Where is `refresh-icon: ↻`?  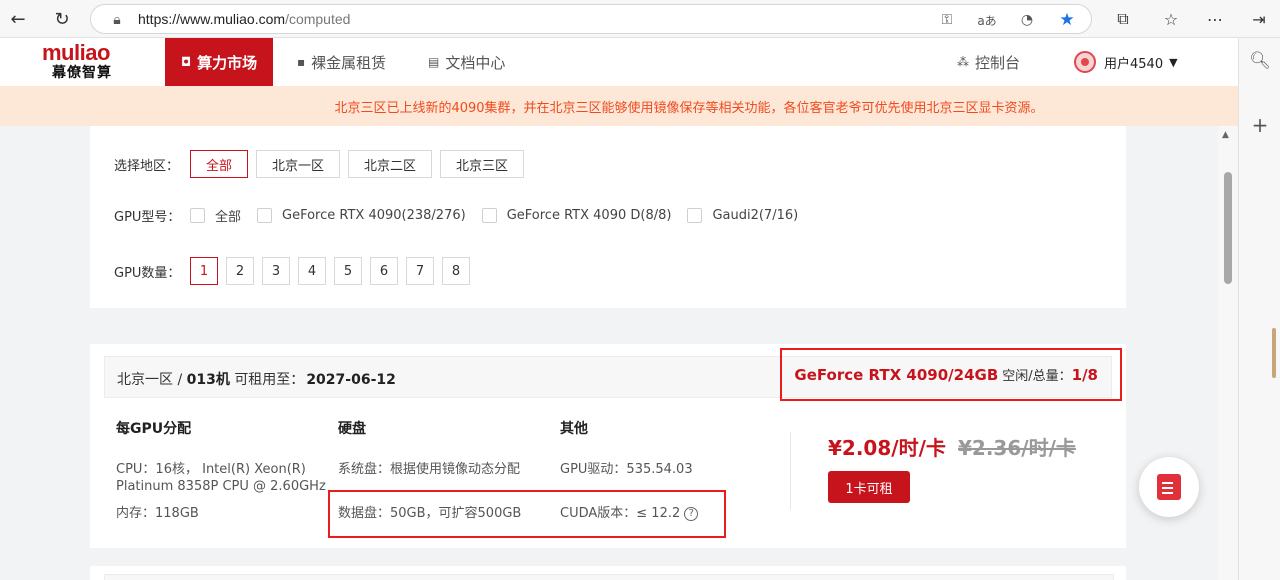
refresh-icon: ↻ is located at coordinates (62, 19).